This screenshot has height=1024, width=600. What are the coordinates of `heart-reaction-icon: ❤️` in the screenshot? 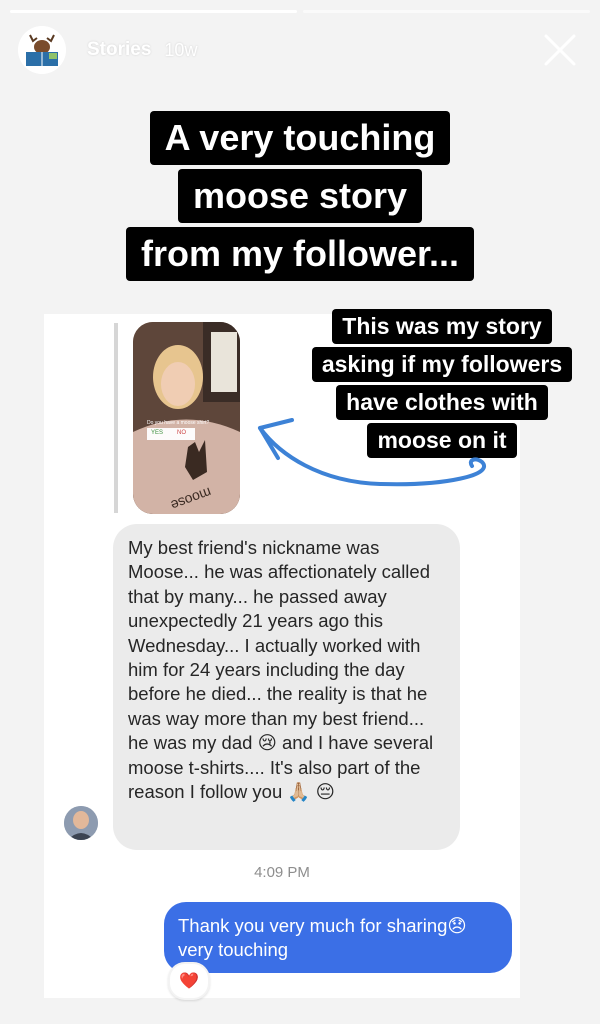 It's located at (189, 981).